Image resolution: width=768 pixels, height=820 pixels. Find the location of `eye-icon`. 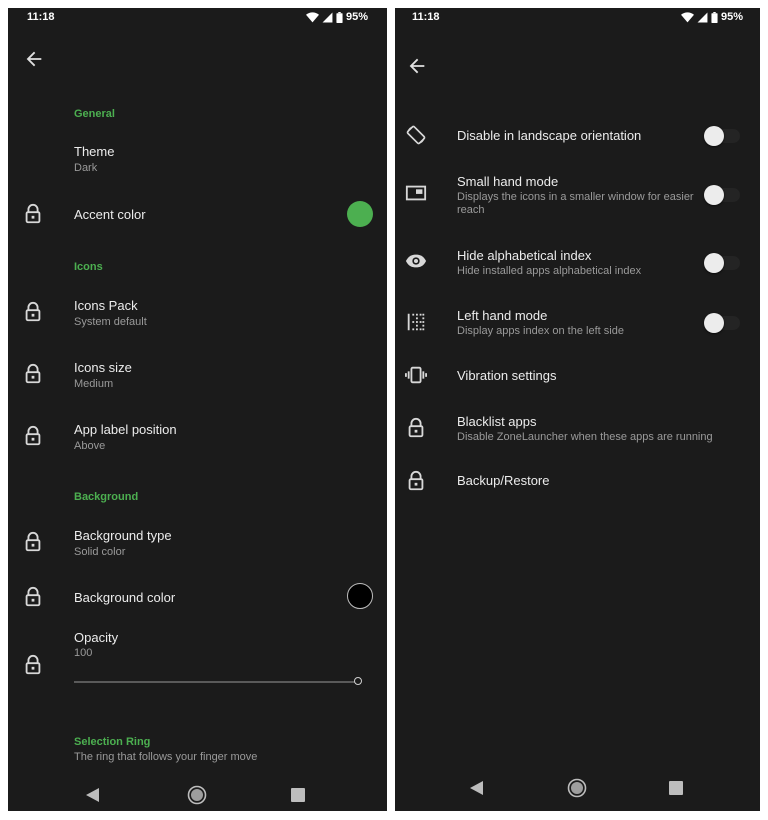

eye-icon is located at coordinates (416, 261).